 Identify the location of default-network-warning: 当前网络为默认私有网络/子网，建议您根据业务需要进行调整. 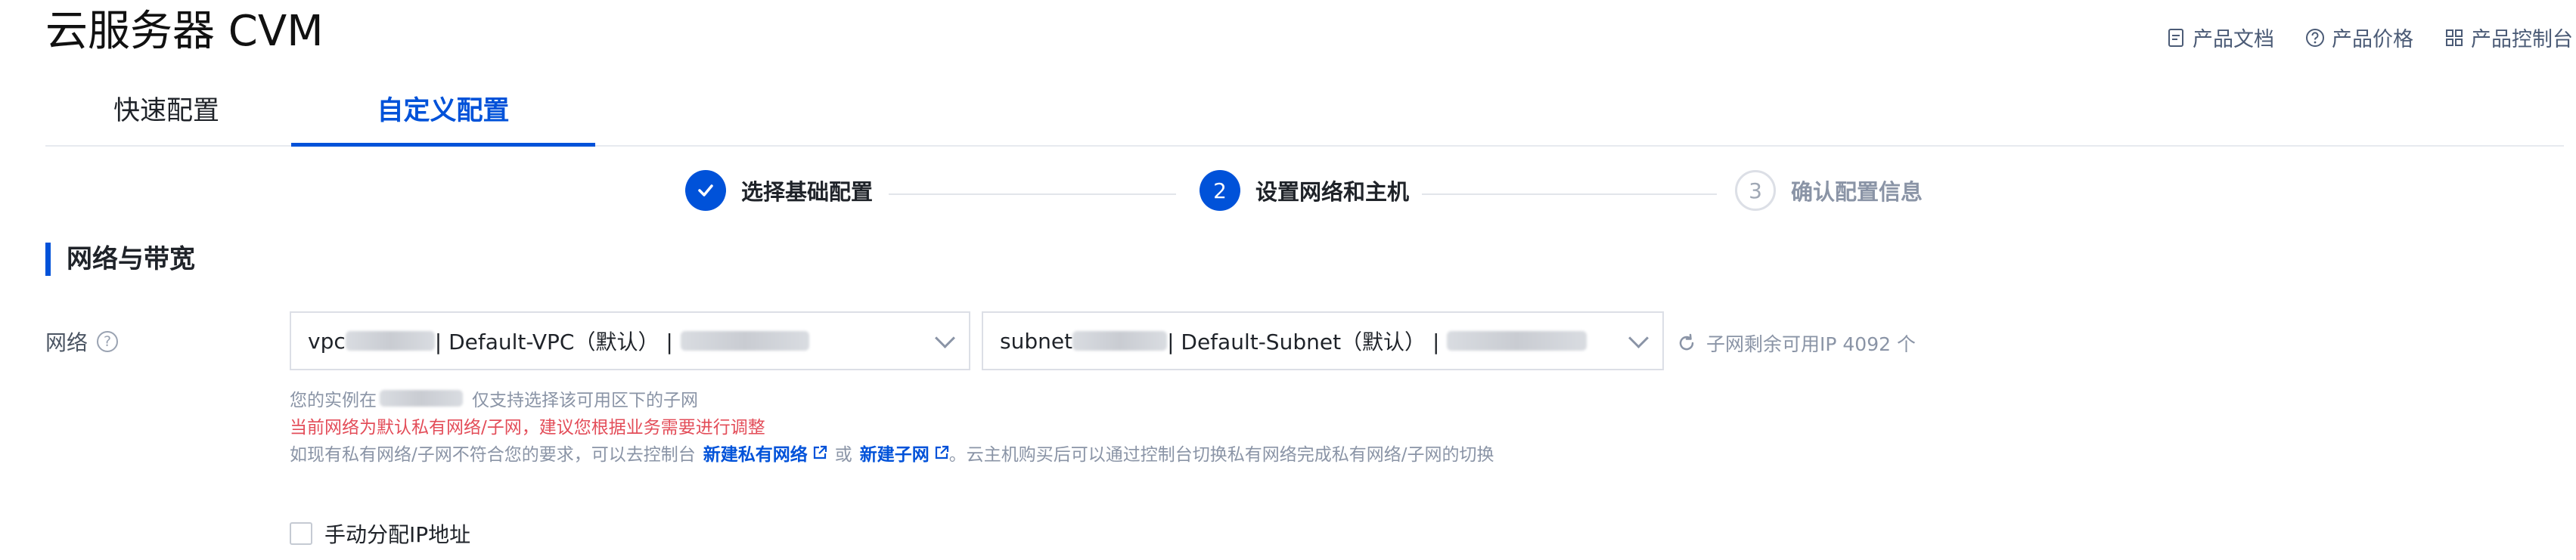
(527, 428).